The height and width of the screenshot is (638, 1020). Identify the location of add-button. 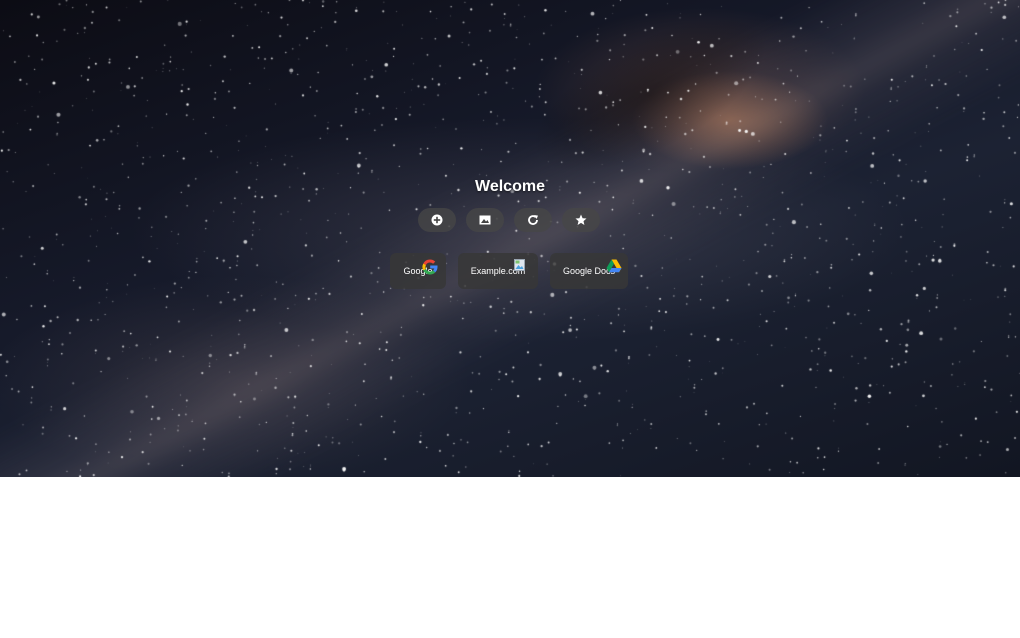
(437, 220).